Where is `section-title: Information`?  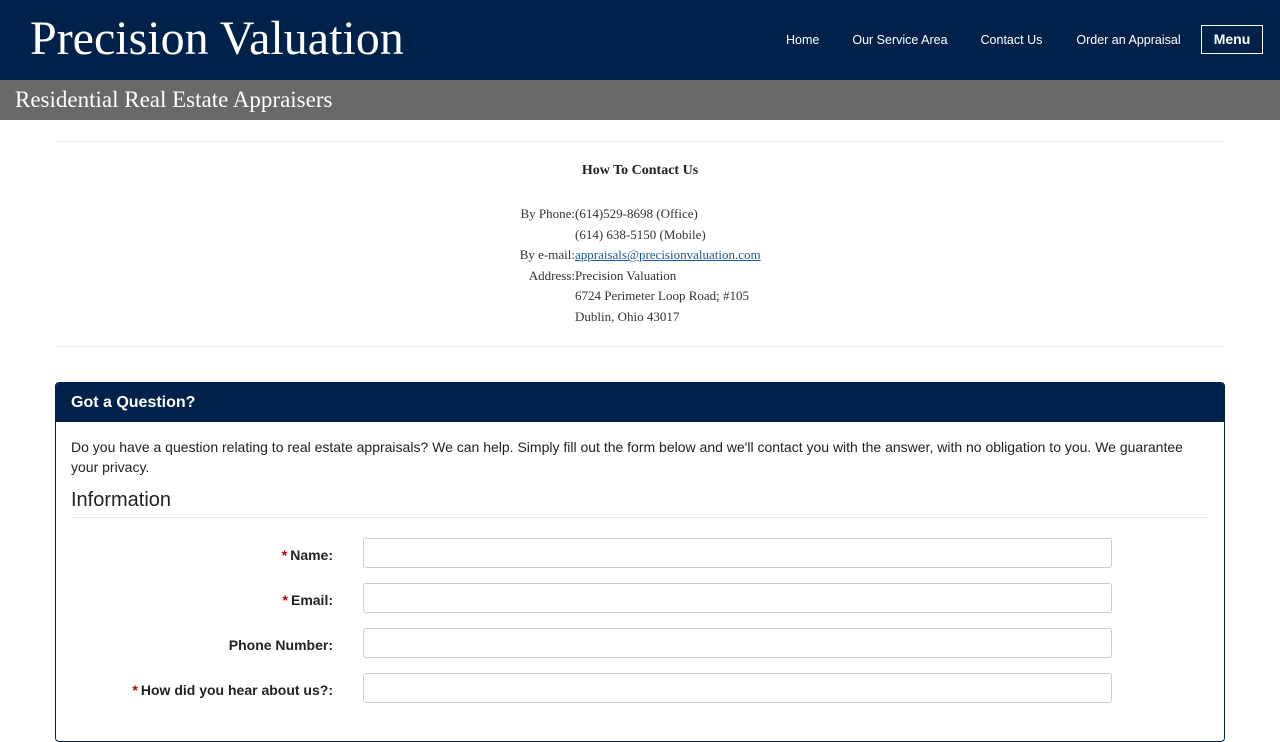
section-title: Information is located at coordinates (121, 500).